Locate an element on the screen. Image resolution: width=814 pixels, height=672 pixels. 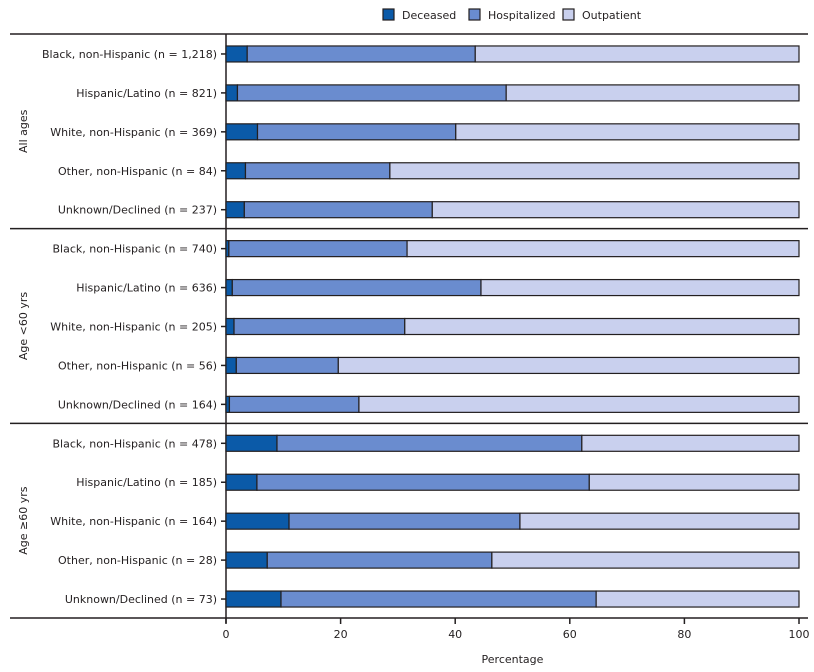
category-label: White, non-Hispanic (n = 369) is located at coordinates (133, 132).